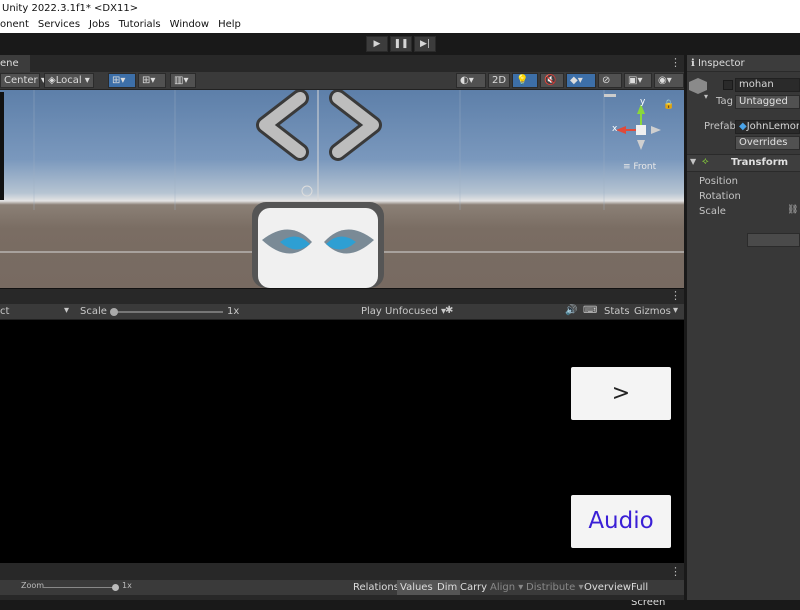  I want to click on ruler-icon: ▥▾, so click(181, 80).